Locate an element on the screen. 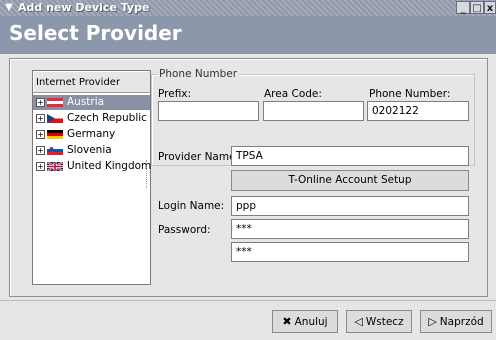 The width and height of the screenshot is (496, 340). cancel-button: ✖ Anuluj is located at coordinates (305, 321).